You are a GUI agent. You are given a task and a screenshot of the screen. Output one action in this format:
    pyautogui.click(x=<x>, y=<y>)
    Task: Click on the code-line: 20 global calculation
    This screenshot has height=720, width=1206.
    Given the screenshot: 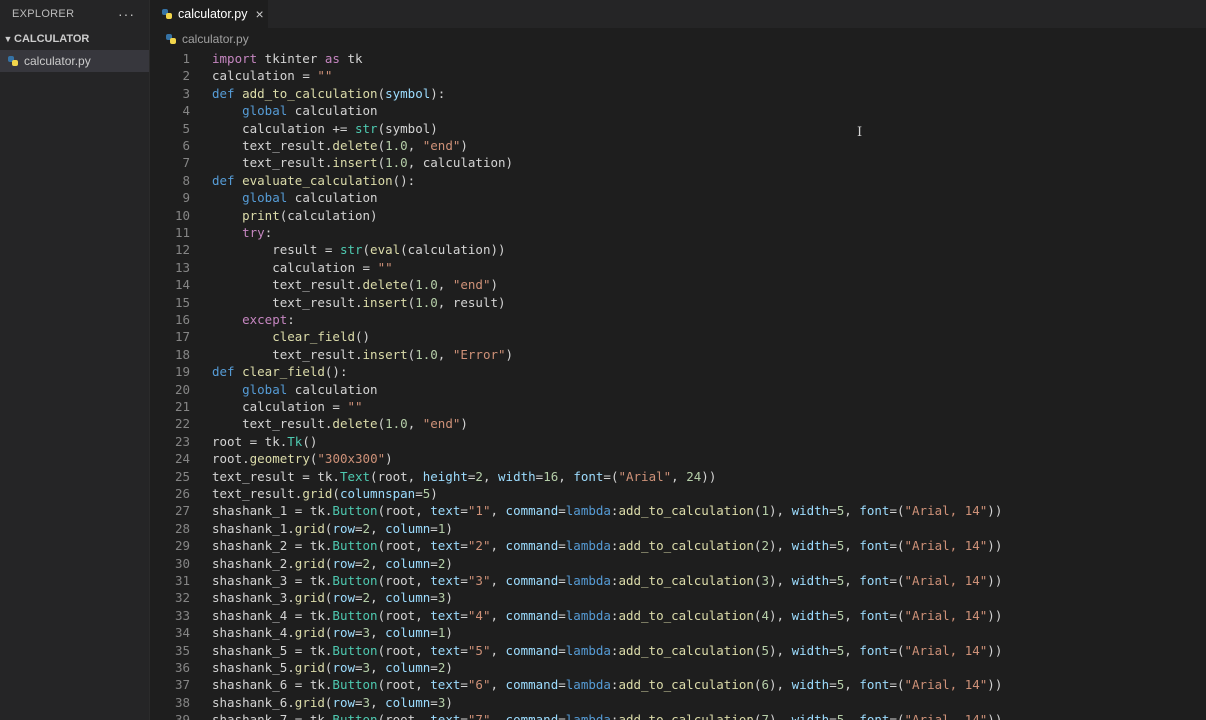 What is the action you would take?
    pyautogui.click(x=264, y=389)
    